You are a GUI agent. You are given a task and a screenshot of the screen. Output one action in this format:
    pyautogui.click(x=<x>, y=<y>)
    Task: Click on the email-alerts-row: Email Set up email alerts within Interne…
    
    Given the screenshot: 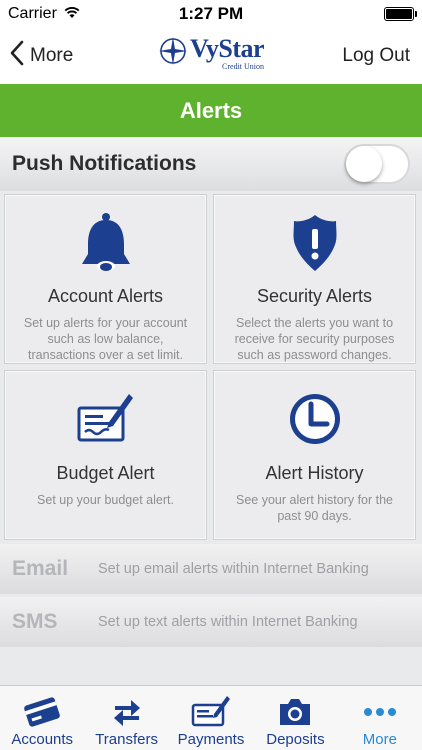 What is the action you would take?
    pyautogui.click(x=211, y=569)
    